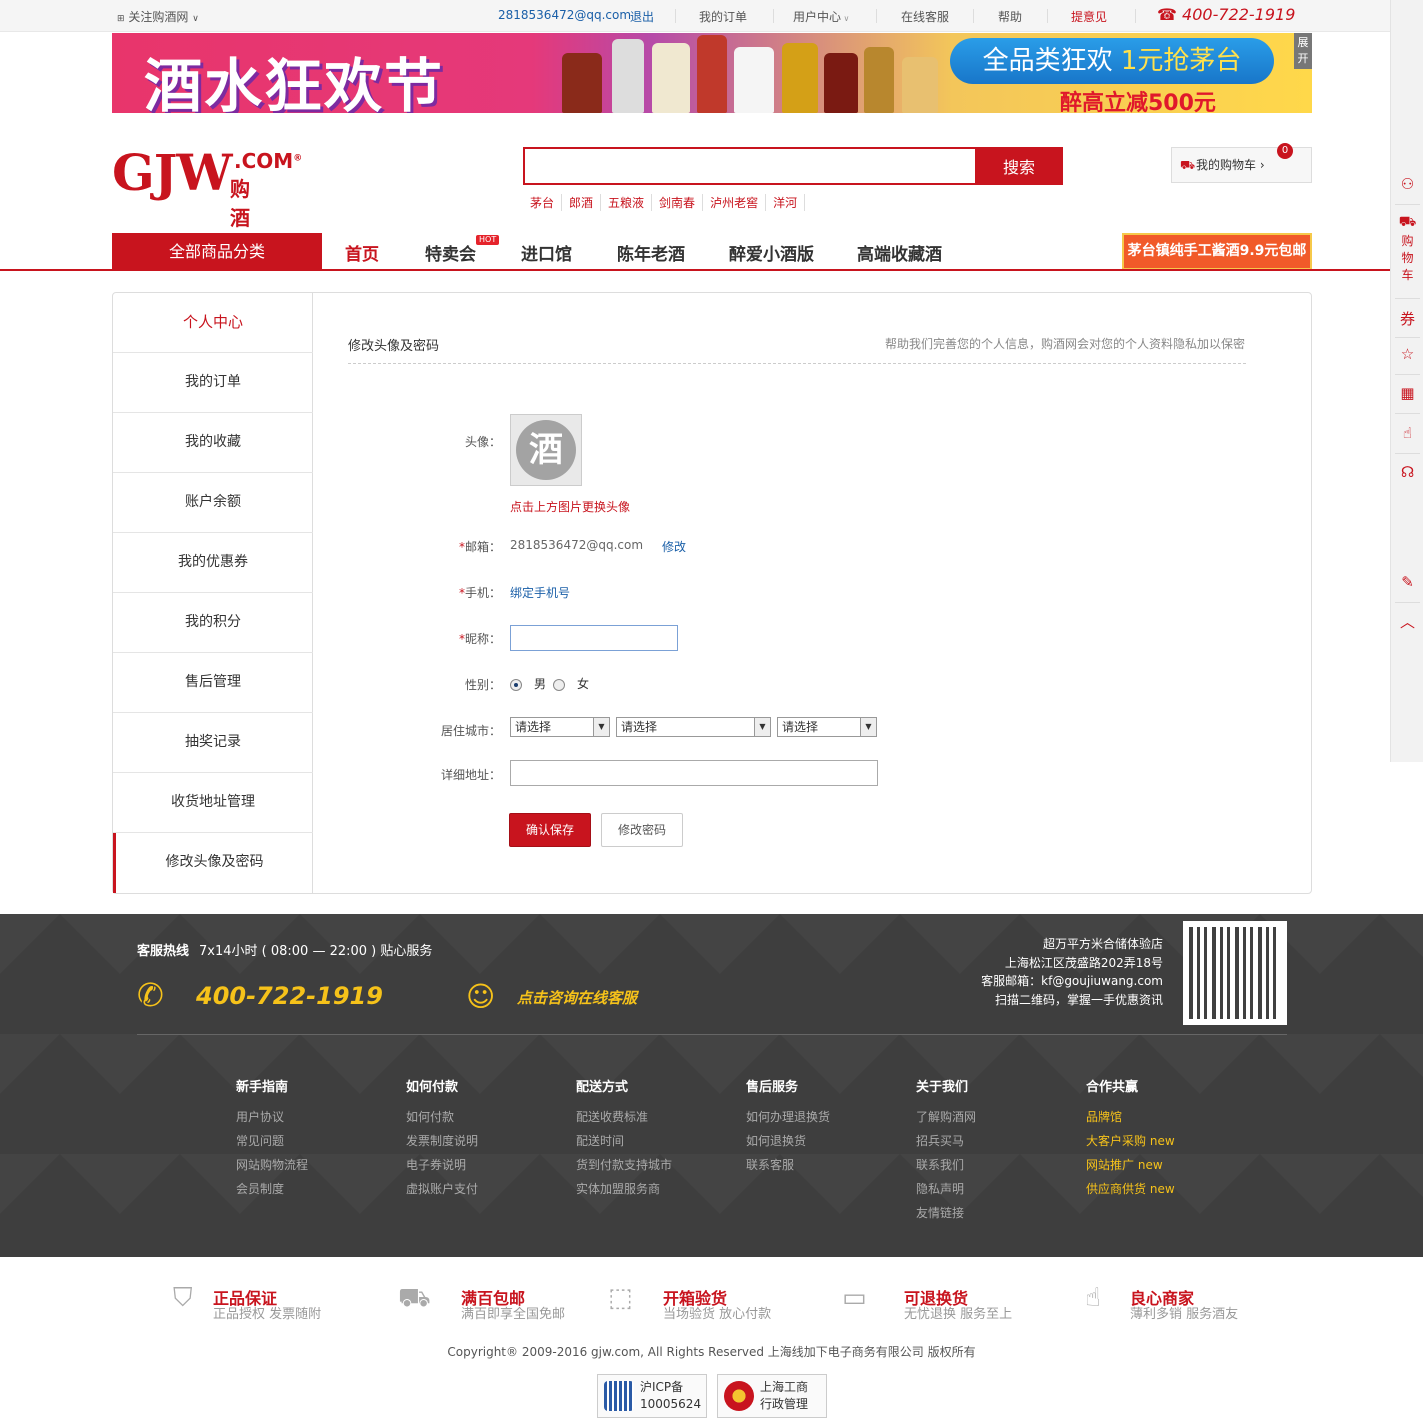 This screenshot has height=1422, width=1423. What do you see at coordinates (570, 506) in the screenshot?
I see `avatar-change-link: 点击上方图片更换头像` at bounding box center [570, 506].